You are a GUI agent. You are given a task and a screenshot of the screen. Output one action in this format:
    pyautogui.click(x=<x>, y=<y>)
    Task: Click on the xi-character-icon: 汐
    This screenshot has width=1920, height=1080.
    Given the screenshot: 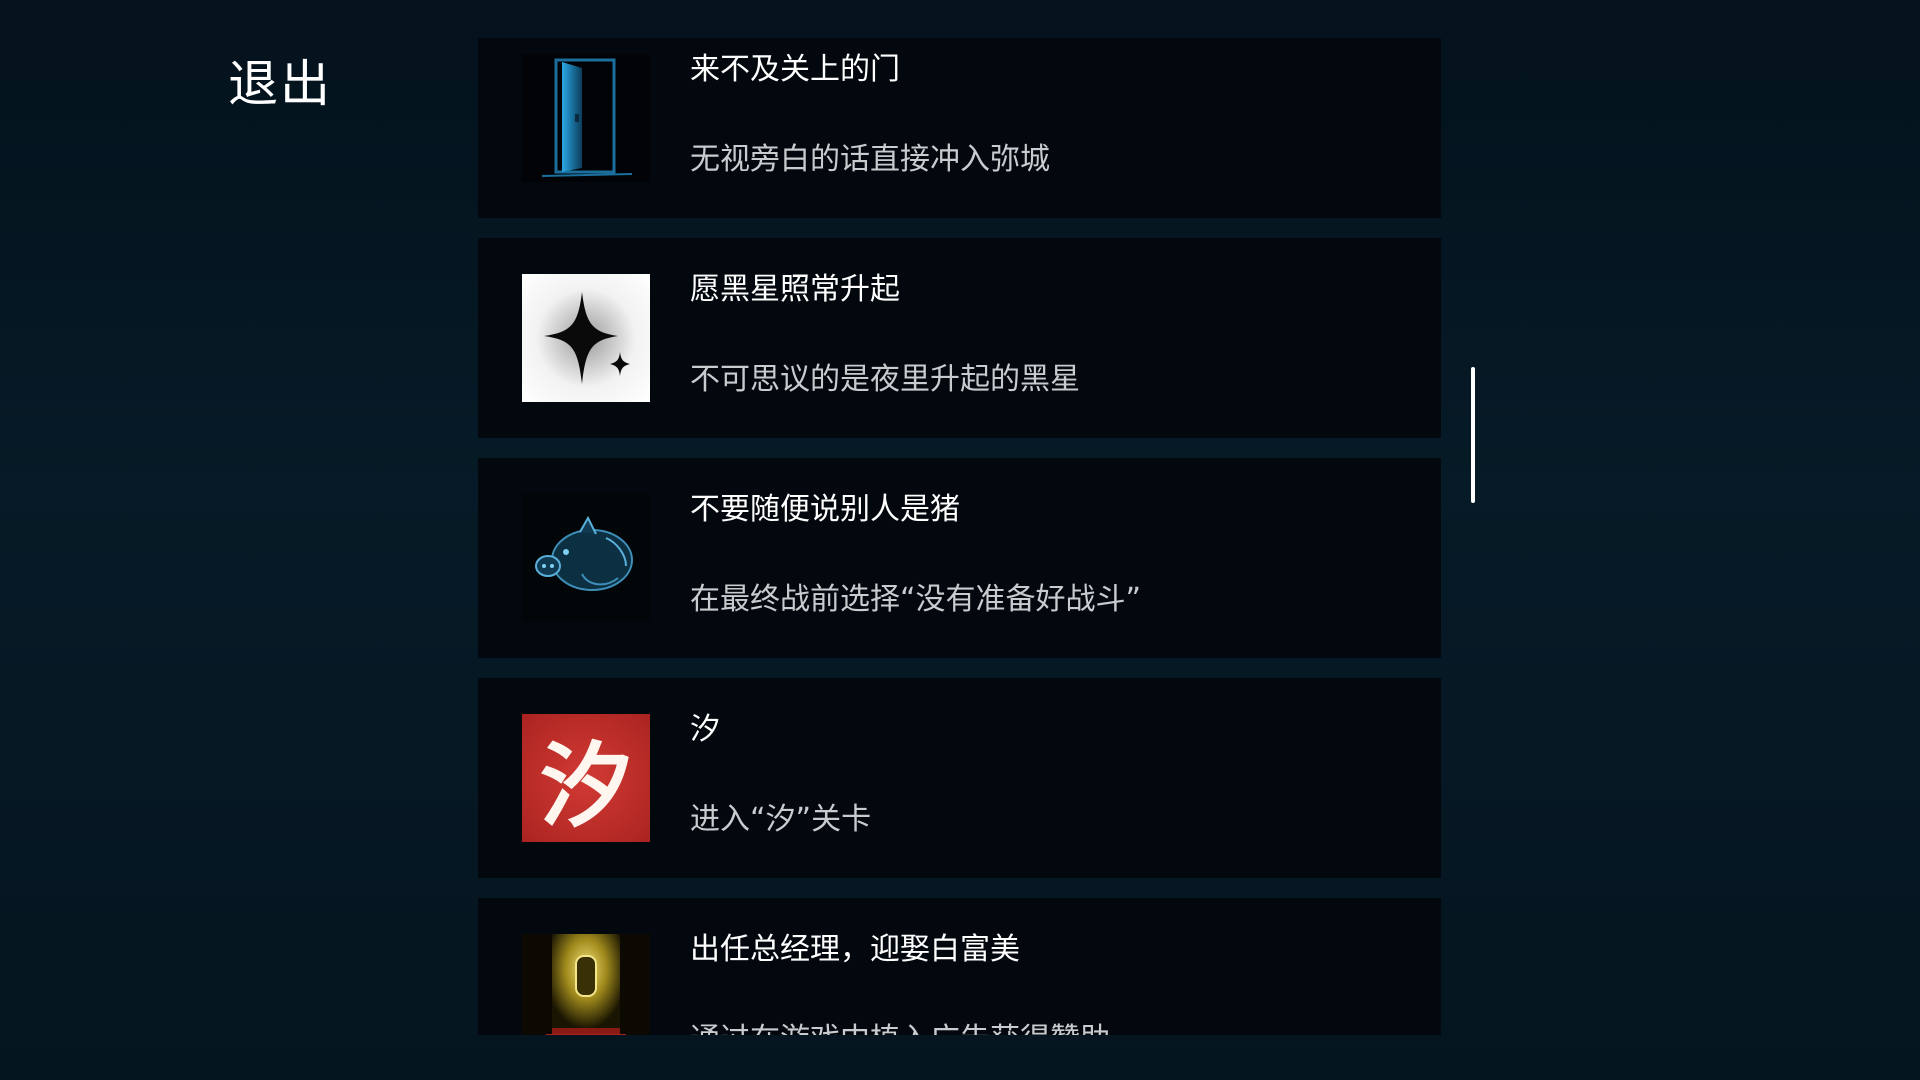 What is the action you would take?
    pyautogui.click(x=586, y=778)
    